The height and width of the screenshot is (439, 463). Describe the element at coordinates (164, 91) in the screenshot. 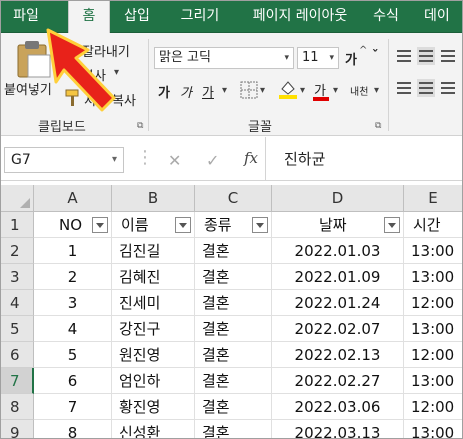

I see `bold-button: 가` at that location.